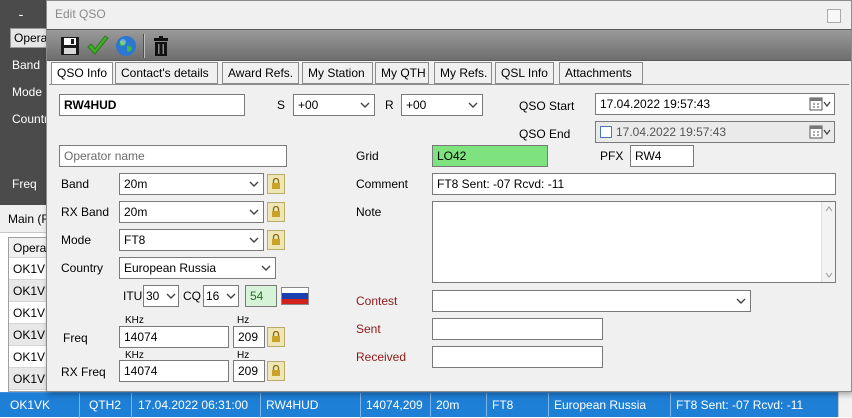  What do you see at coordinates (662, 156) in the screenshot?
I see `pfx-field: RW4` at bounding box center [662, 156].